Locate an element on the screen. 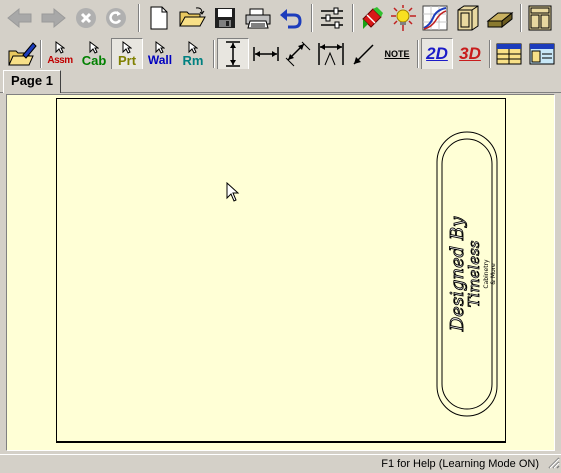 The image size is (561, 473). settings-sliders-icon is located at coordinates (332, 18).